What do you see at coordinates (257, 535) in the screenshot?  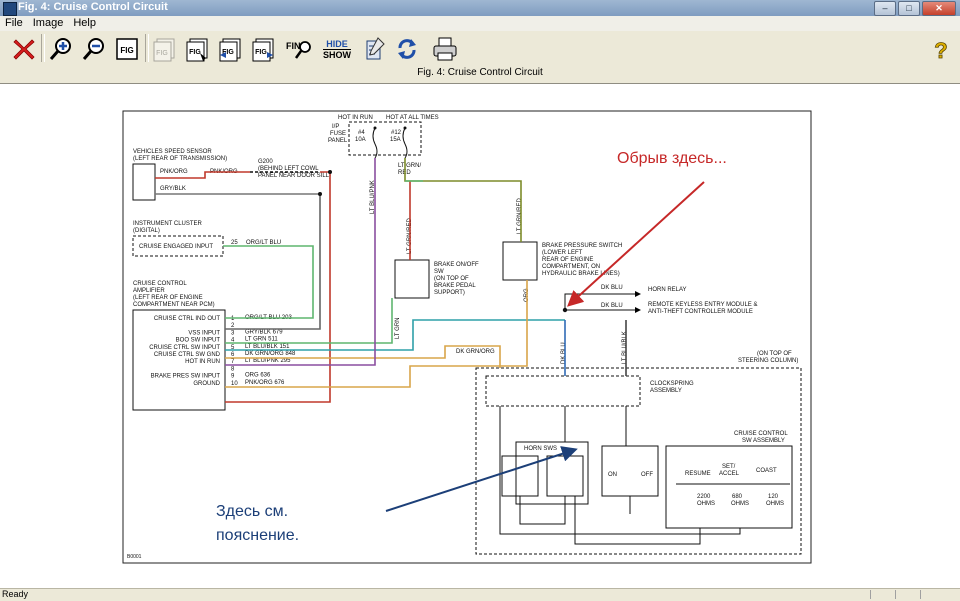 I see `annotation-see-text-2: пояснение.` at bounding box center [257, 535].